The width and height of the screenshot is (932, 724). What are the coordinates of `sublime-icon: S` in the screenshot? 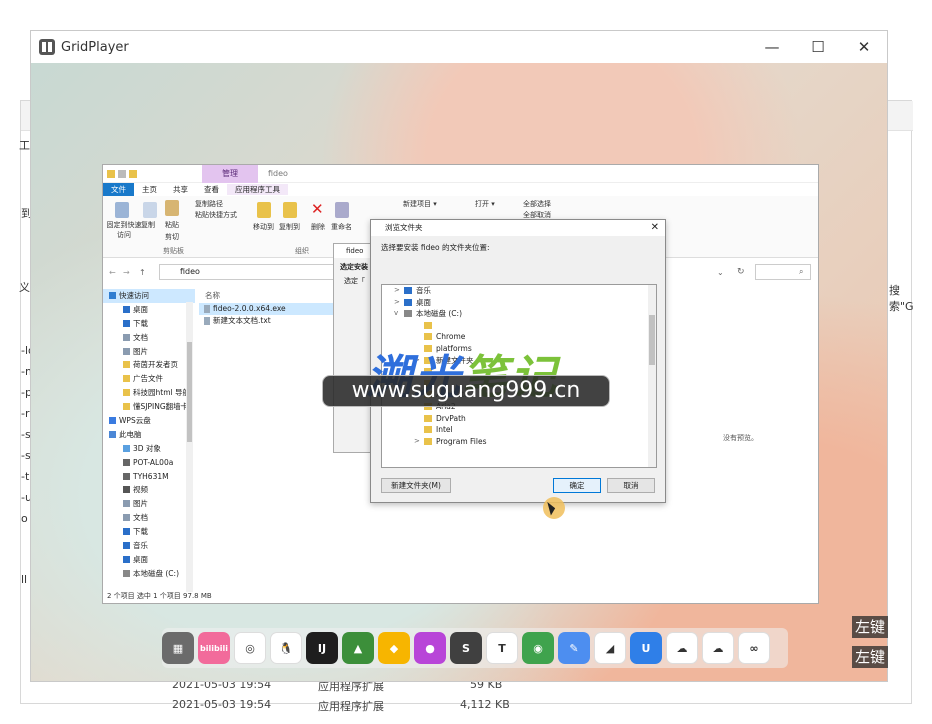 It's located at (466, 648).